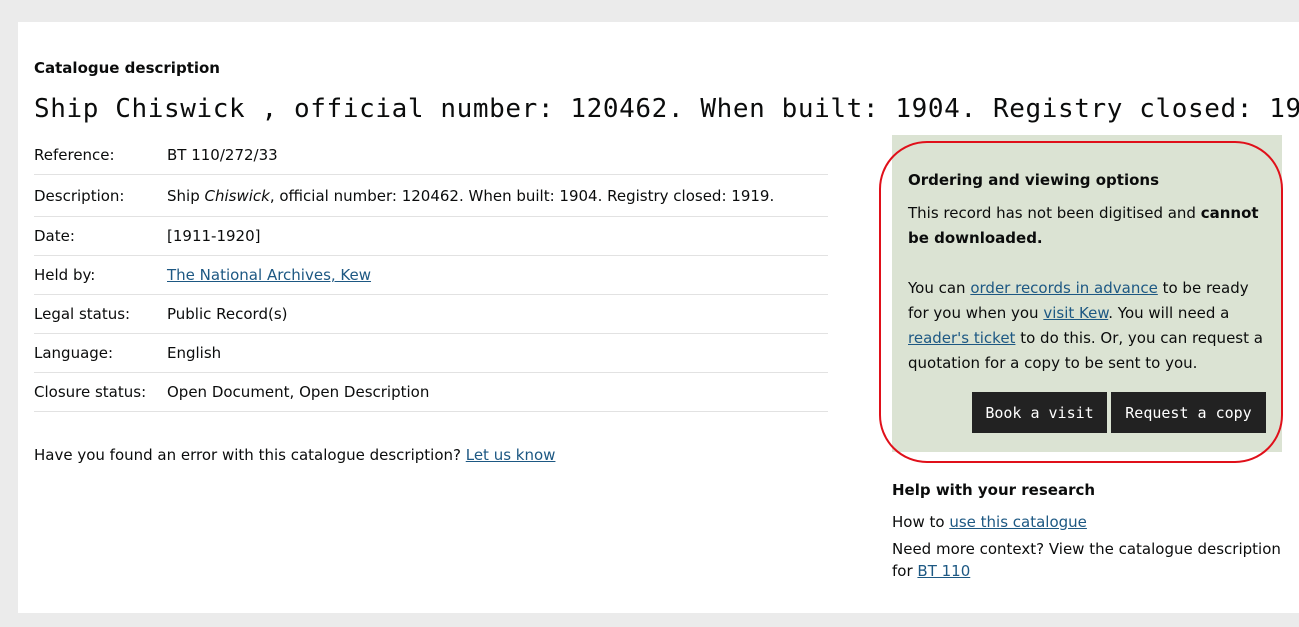 This screenshot has height=627, width=1299. Describe the element at coordinates (54, 236) in the screenshot. I see `date-label: Date:` at that location.